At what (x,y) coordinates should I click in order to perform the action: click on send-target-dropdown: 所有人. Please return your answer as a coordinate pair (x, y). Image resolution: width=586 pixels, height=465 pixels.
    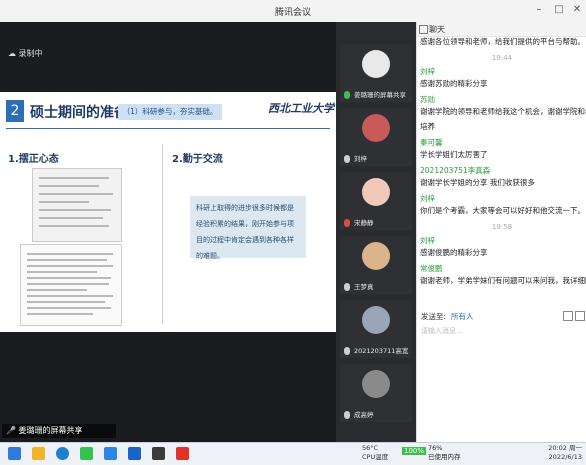
    Looking at the image, I should click on (462, 316).